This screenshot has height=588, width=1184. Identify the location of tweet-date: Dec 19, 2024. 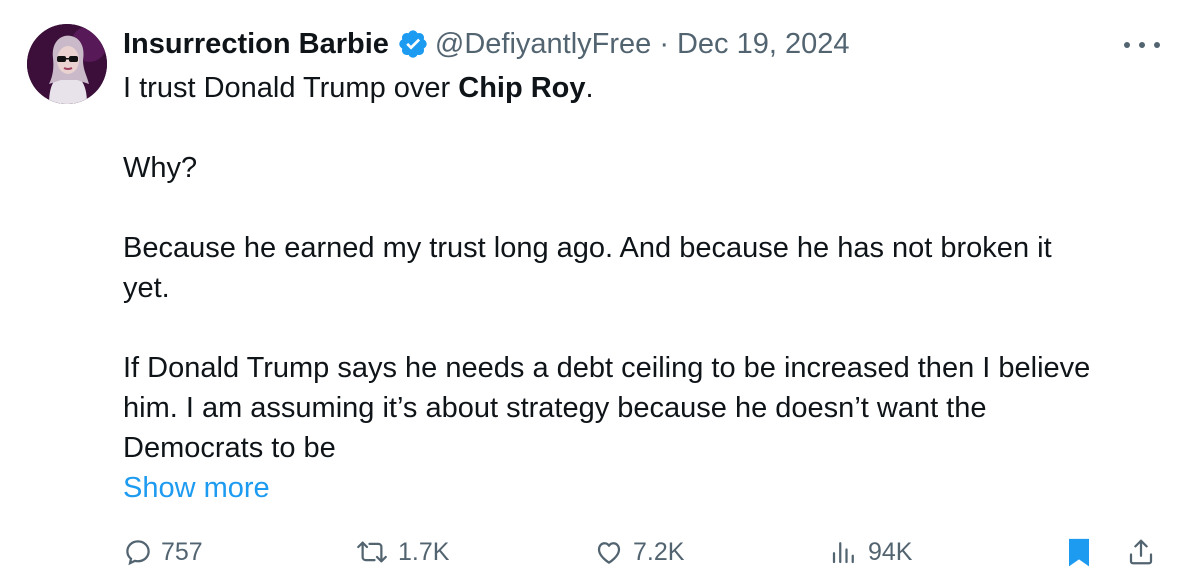
(763, 44).